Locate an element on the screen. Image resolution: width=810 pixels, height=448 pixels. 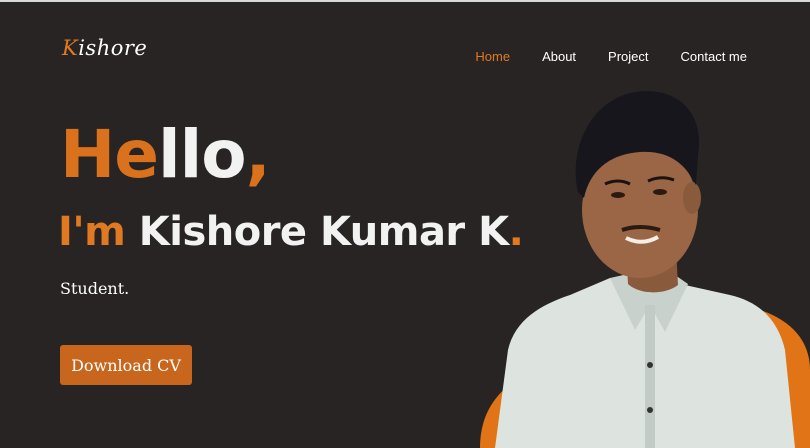
greeting-part-white: llo is located at coordinates (202, 154).